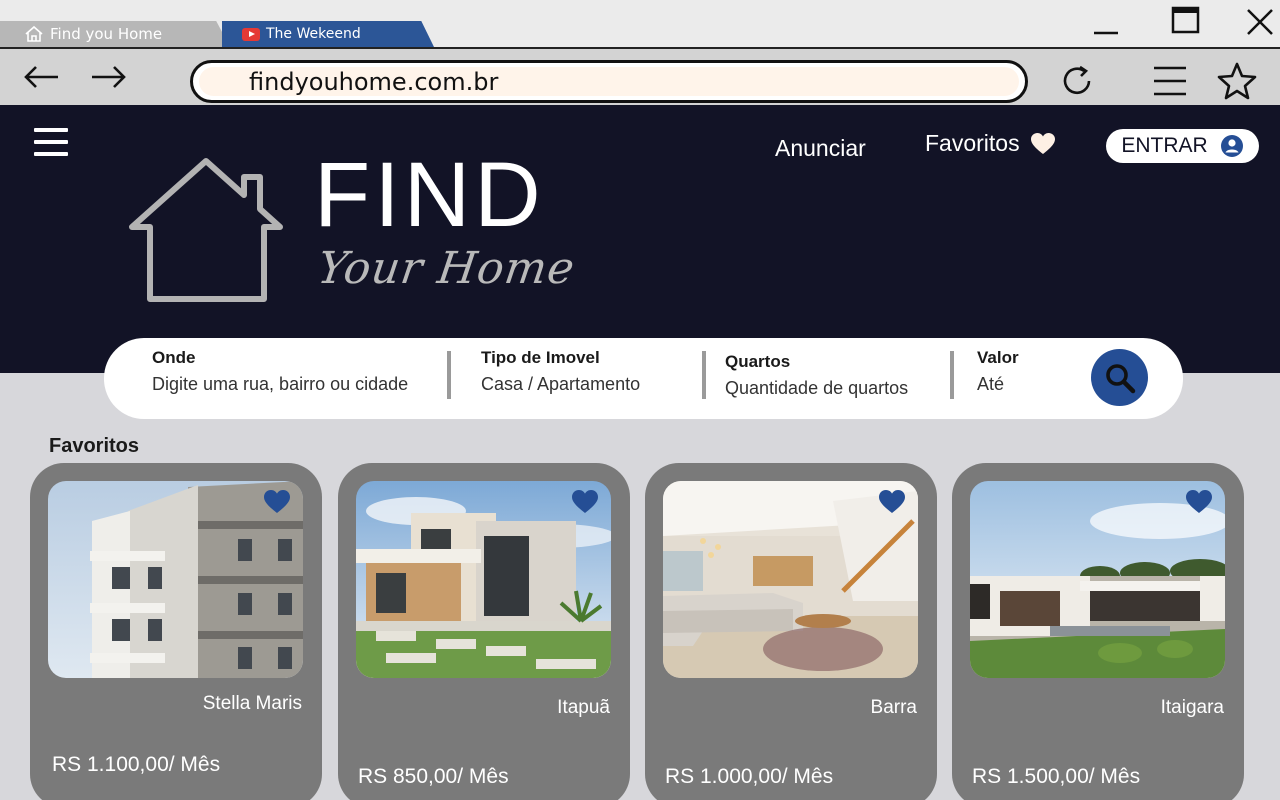 The image size is (1280, 800). What do you see at coordinates (1192, 707) in the screenshot?
I see `property-location: Itaigara` at bounding box center [1192, 707].